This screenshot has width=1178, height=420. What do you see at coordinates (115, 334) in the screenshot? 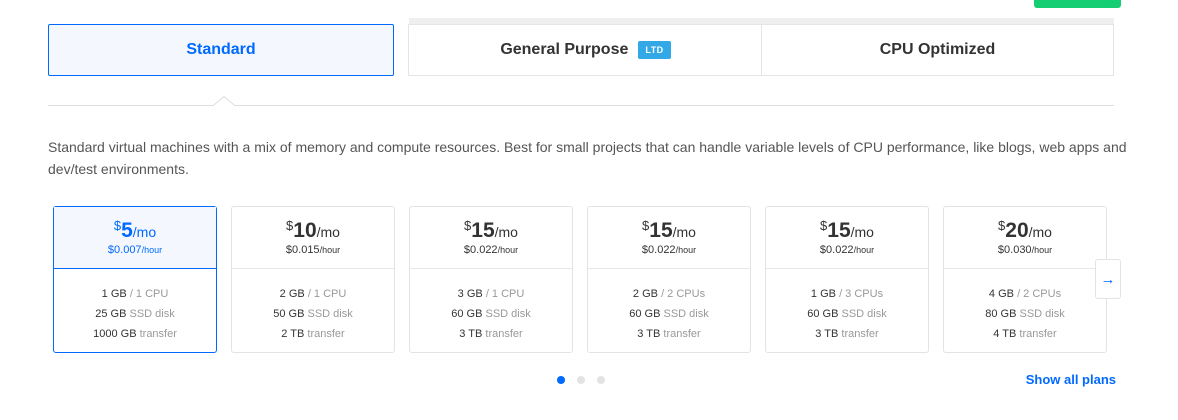
I see `spec-transfer-size: 1000 GB` at bounding box center [115, 334].